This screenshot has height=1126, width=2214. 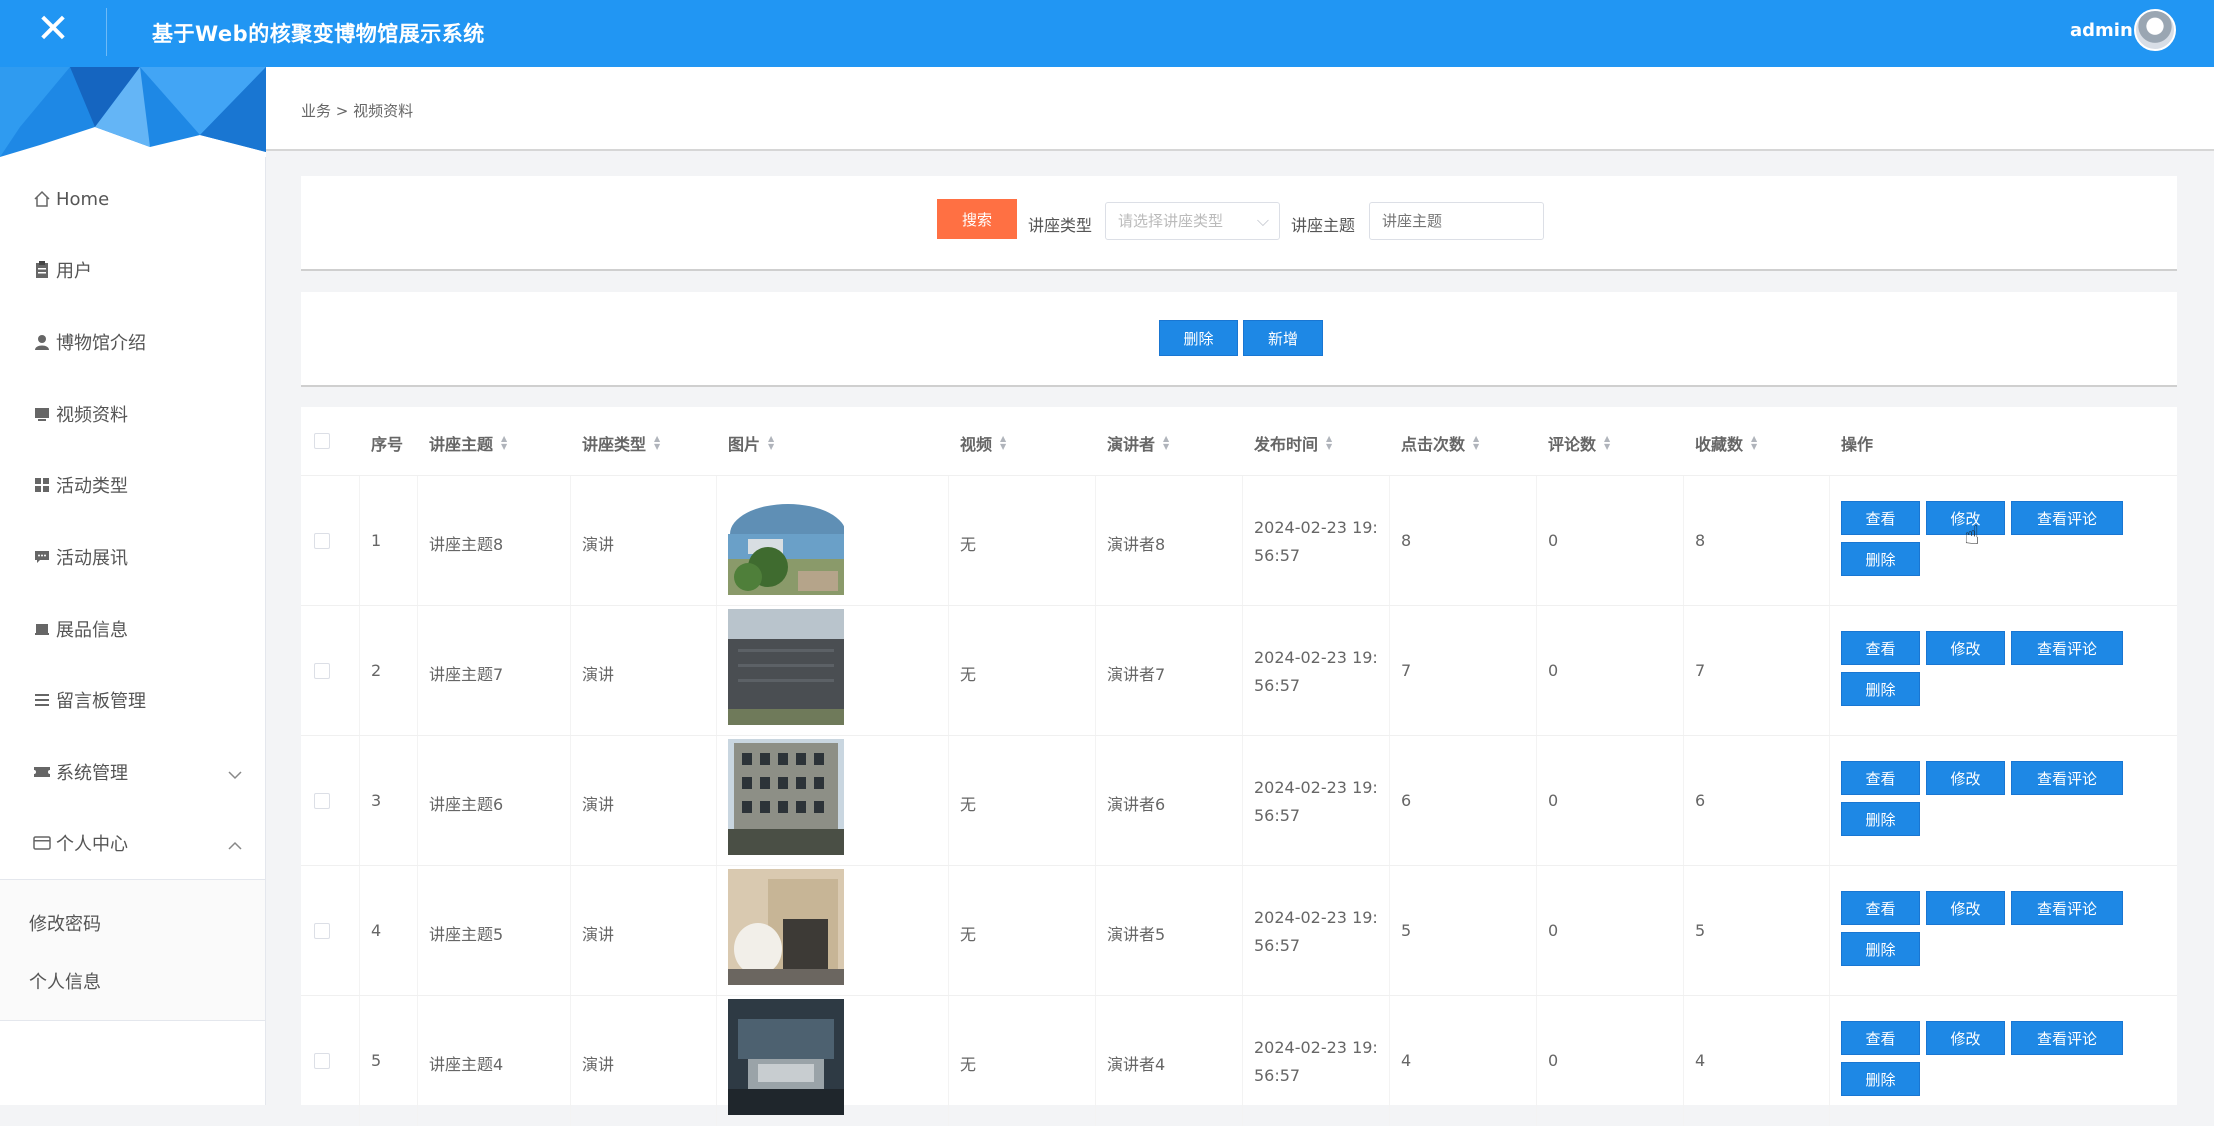 I want to click on cell-video: 无, so click(x=968, y=804).